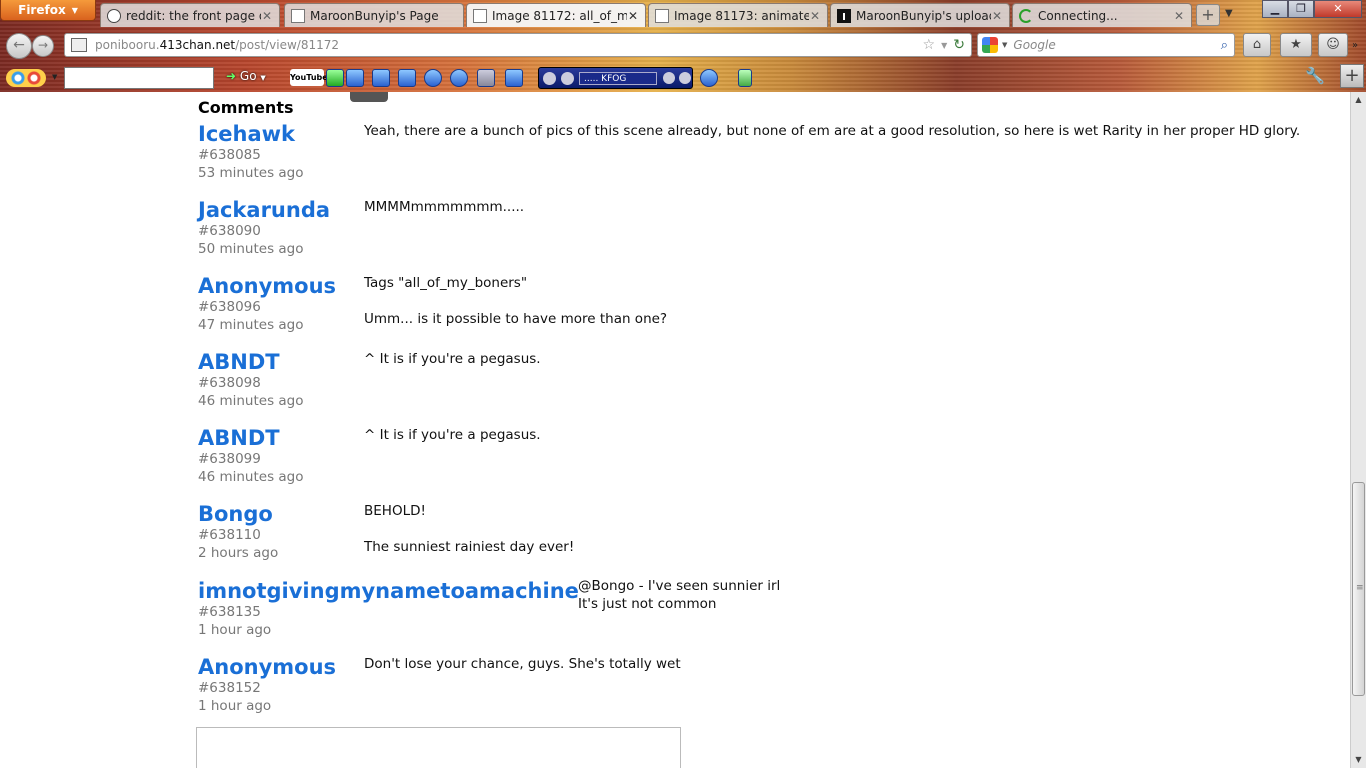  Describe the element at coordinates (139, 78) in the screenshot. I see `toolbar-search-input` at that location.